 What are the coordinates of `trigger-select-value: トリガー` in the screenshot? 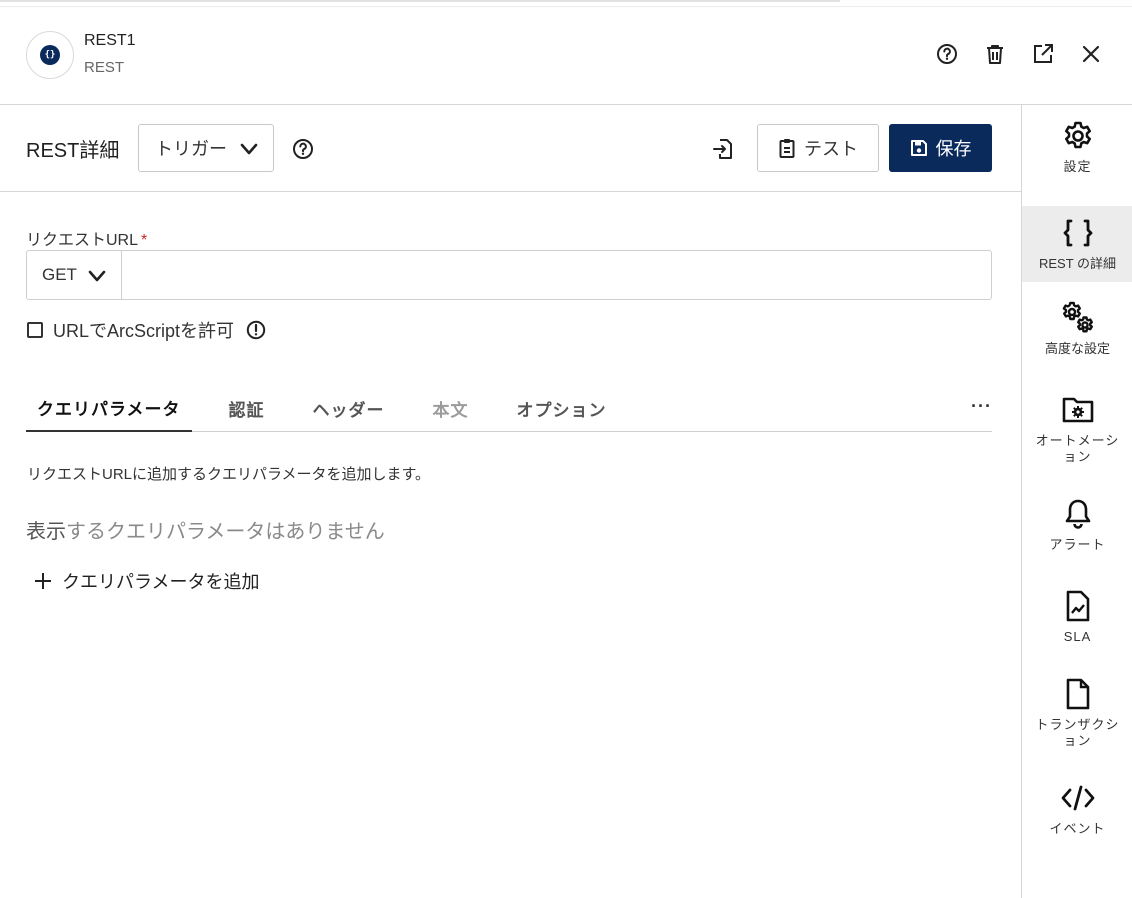 It's located at (191, 149).